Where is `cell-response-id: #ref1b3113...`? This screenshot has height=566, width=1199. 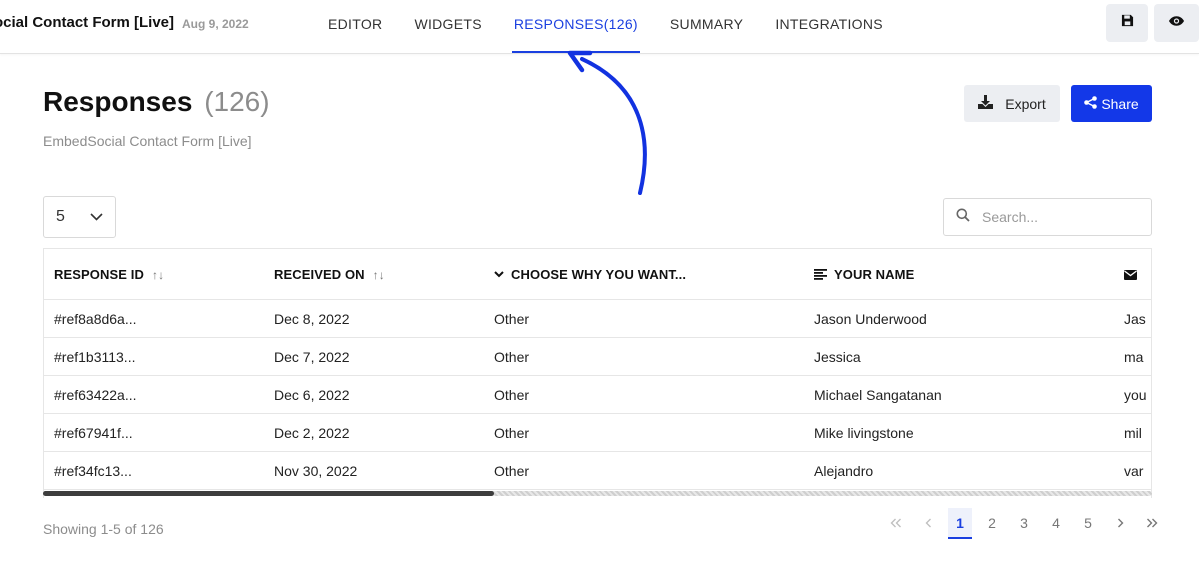
cell-response-id: #ref1b3113... is located at coordinates (95, 357).